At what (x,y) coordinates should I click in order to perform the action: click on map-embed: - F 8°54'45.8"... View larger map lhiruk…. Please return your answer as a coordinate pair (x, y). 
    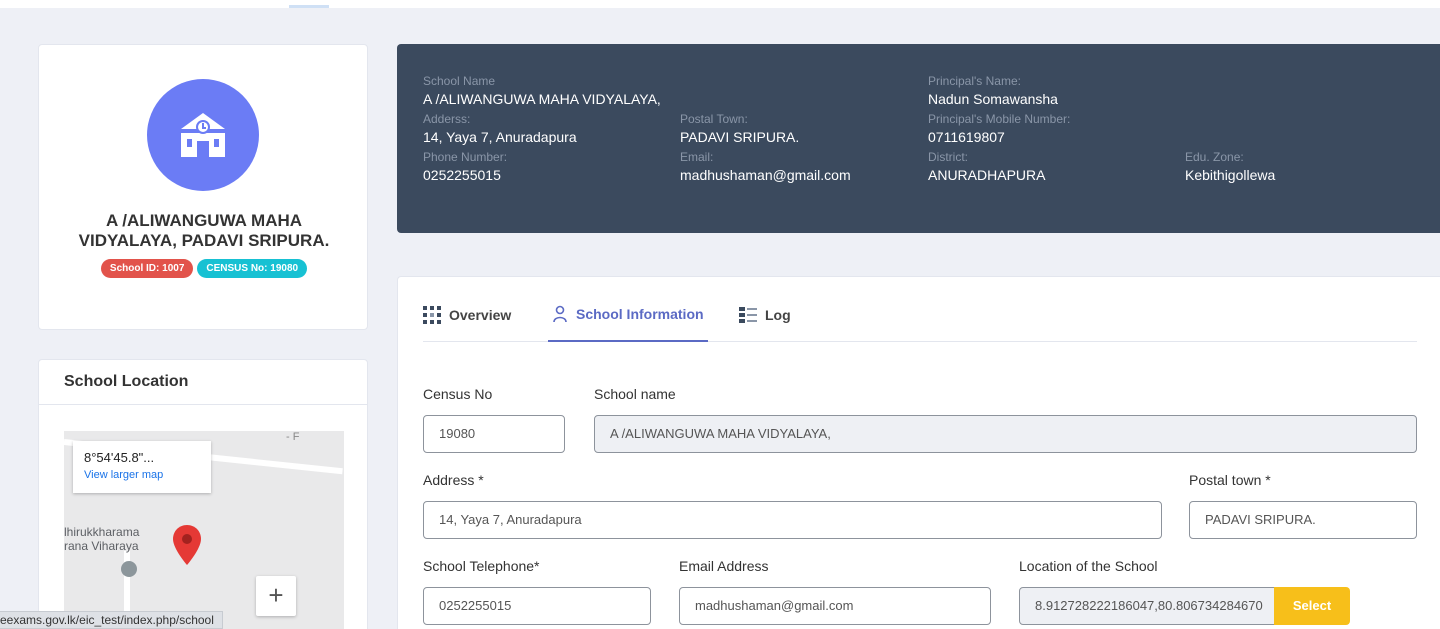
    Looking at the image, I should click on (204, 530).